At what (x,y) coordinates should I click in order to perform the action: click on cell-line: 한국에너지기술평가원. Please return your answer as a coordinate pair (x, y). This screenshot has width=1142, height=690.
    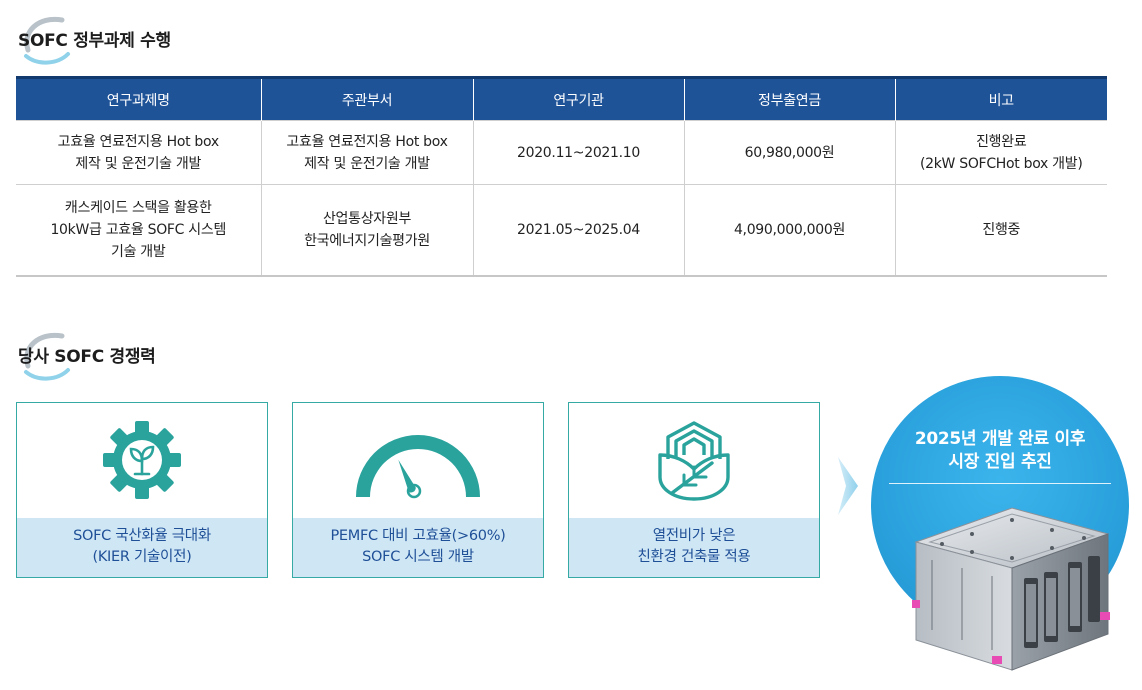
    Looking at the image, I should click on (367, 241).